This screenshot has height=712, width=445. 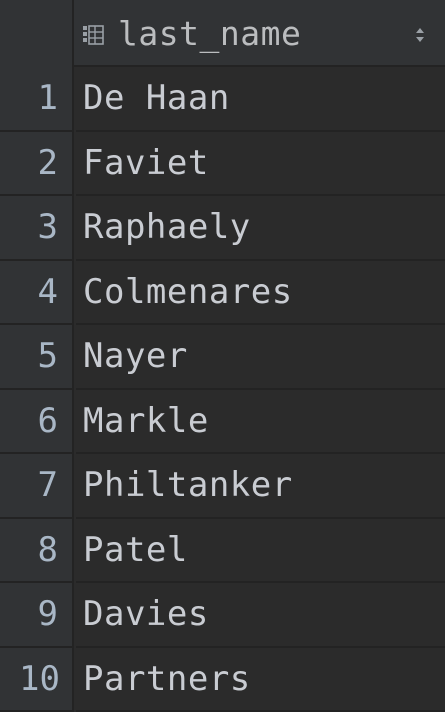 What do you see at coordinates (37, 615) in the screenshot?
I see `row-number: 9` at bounding box center [37, 615].